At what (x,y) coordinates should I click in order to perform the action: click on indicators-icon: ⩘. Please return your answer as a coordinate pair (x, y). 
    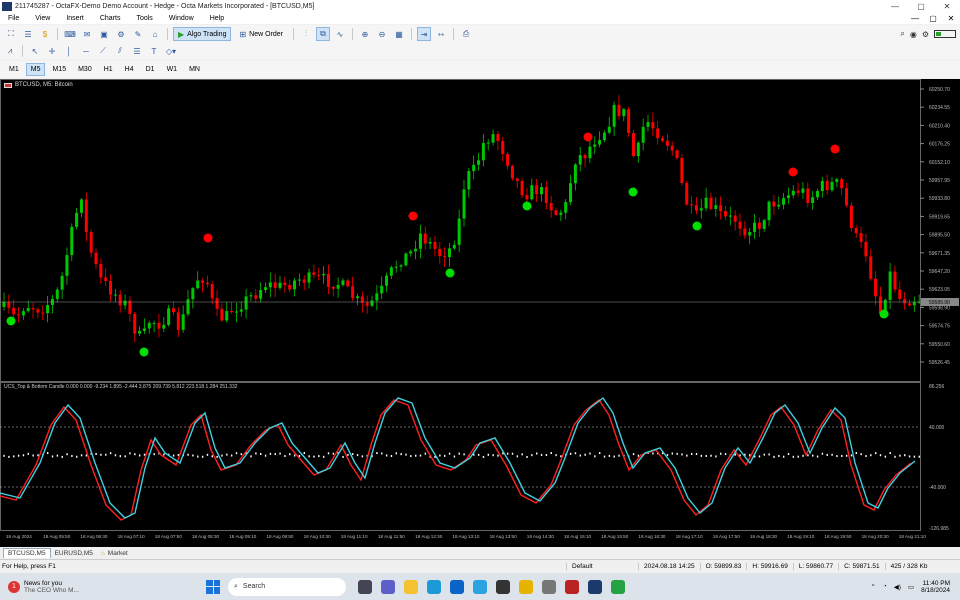
    Looking at the image, I should click on (10, 51).